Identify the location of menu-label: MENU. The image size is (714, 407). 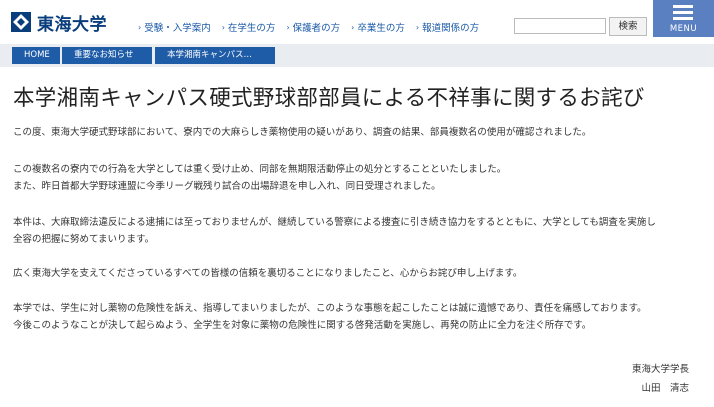
(683, 29).